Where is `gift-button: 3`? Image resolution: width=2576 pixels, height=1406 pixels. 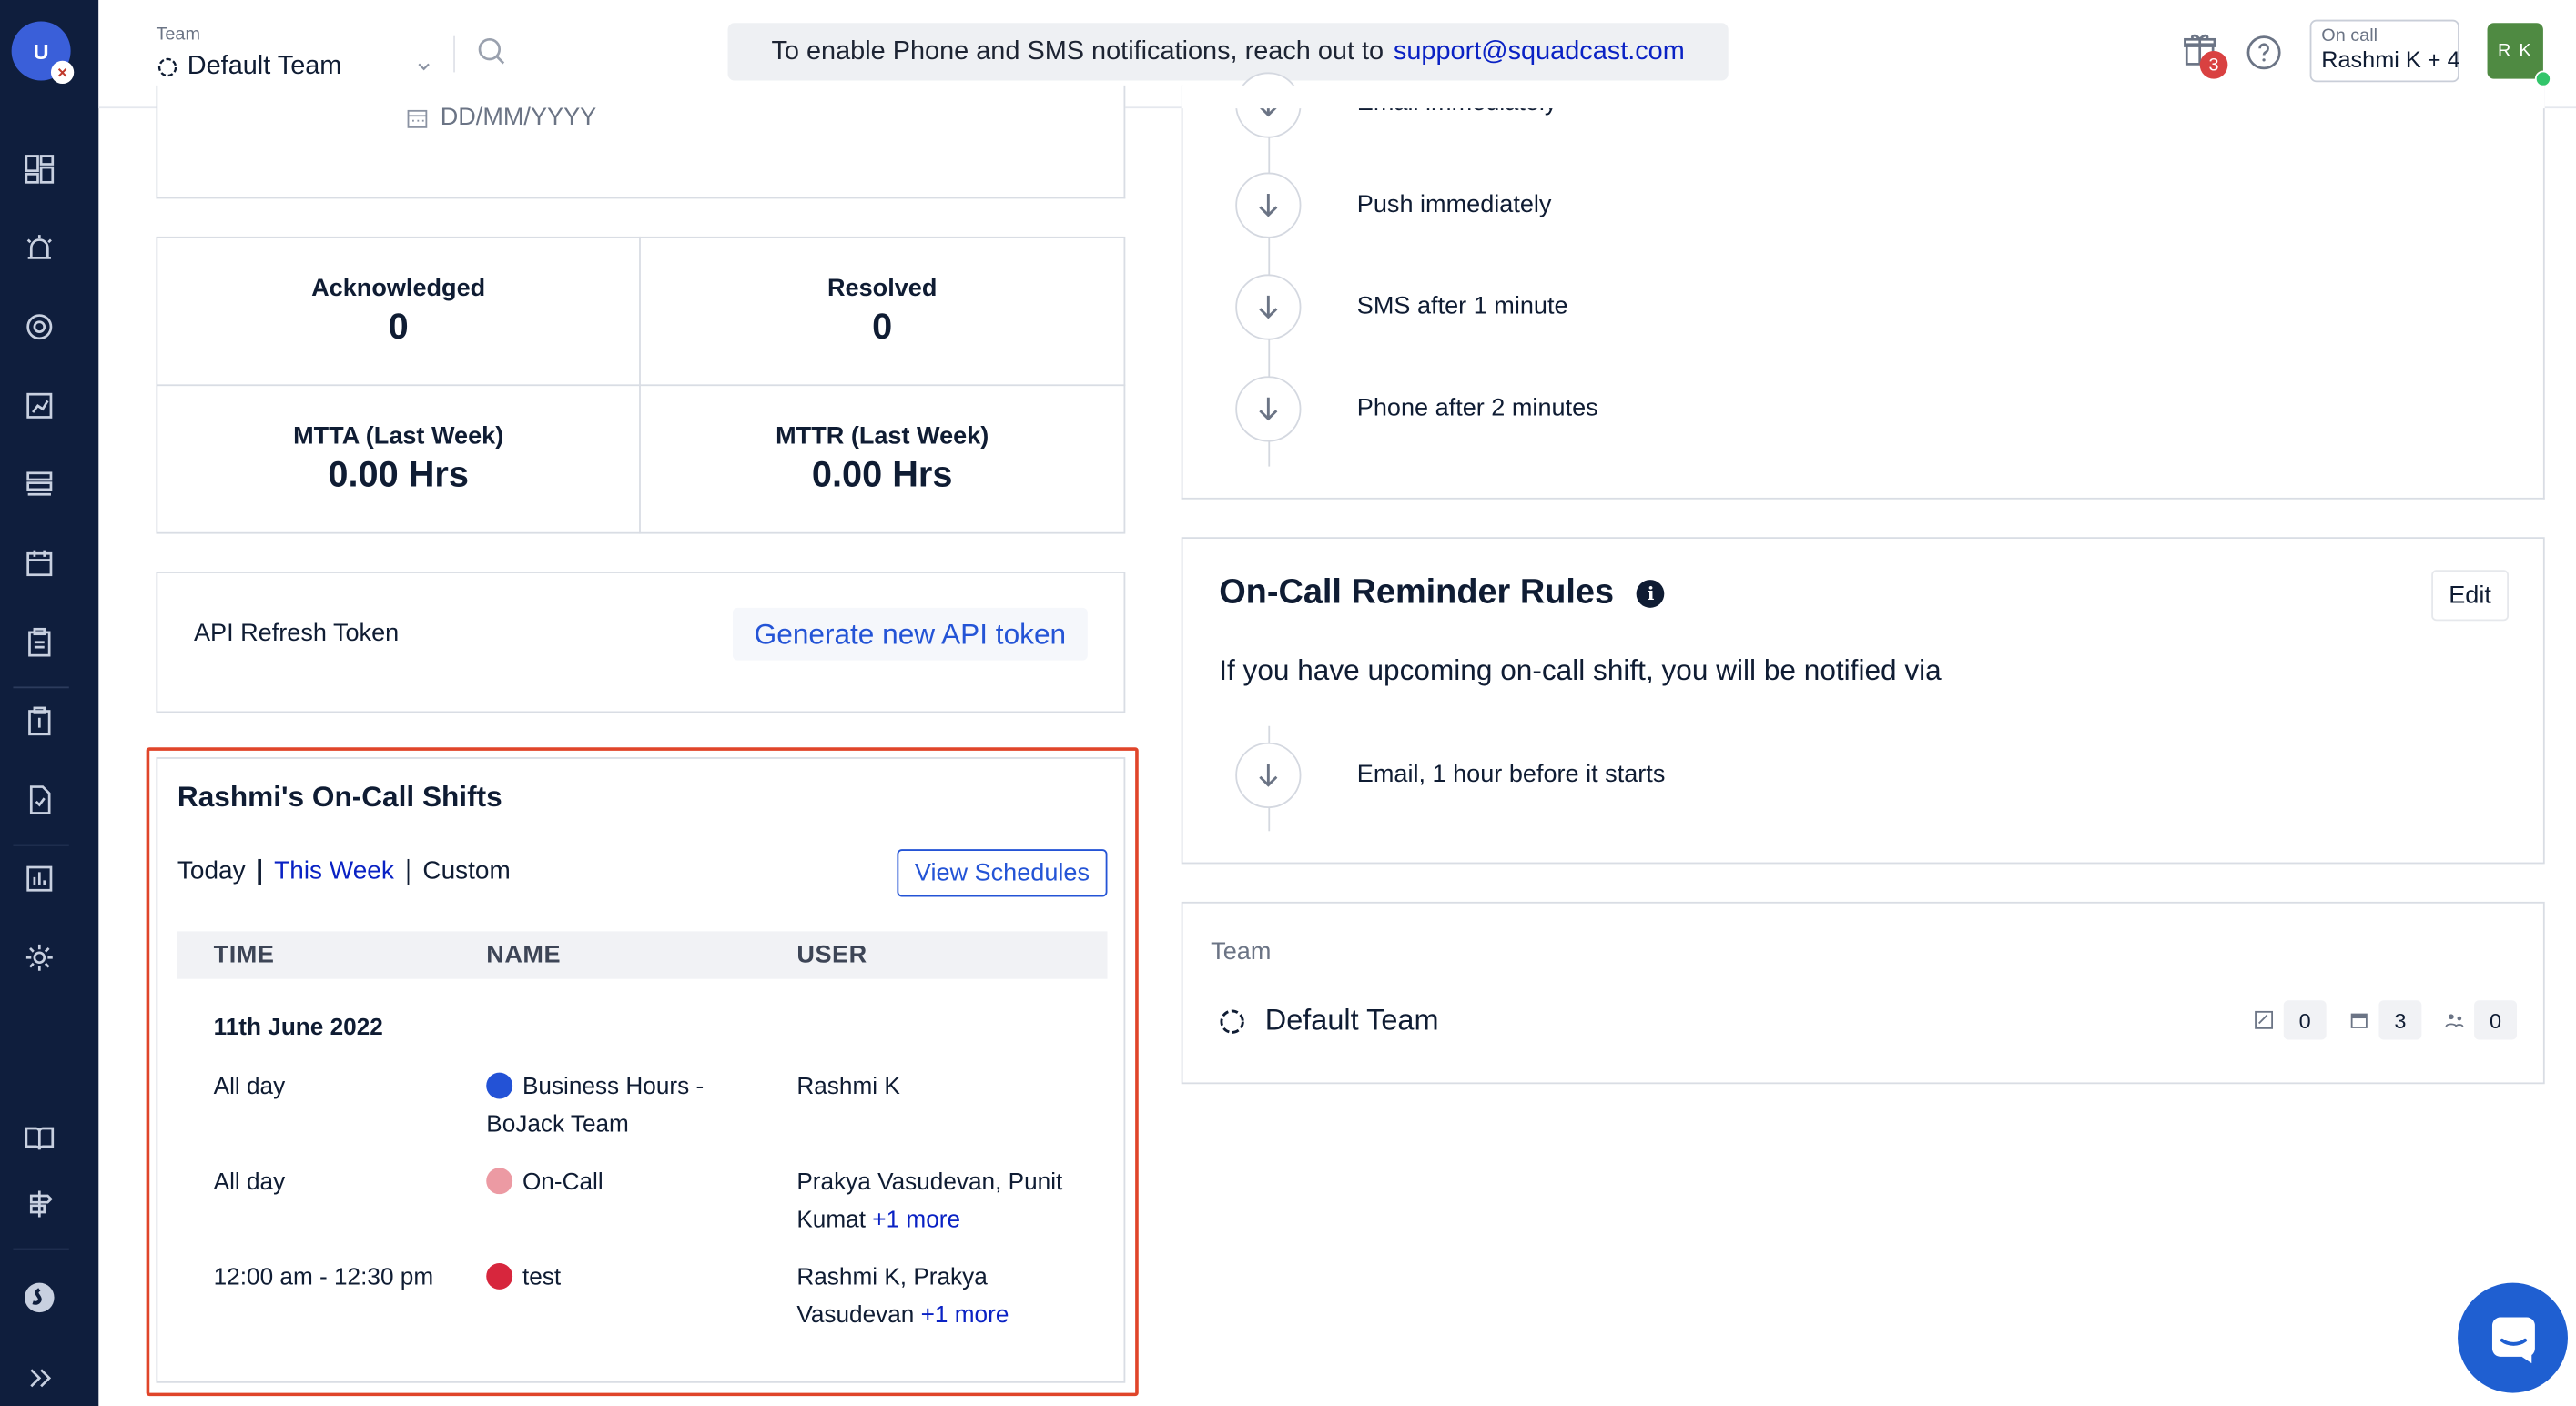
gift-button: 3 is located at coordinates (2205, 55).